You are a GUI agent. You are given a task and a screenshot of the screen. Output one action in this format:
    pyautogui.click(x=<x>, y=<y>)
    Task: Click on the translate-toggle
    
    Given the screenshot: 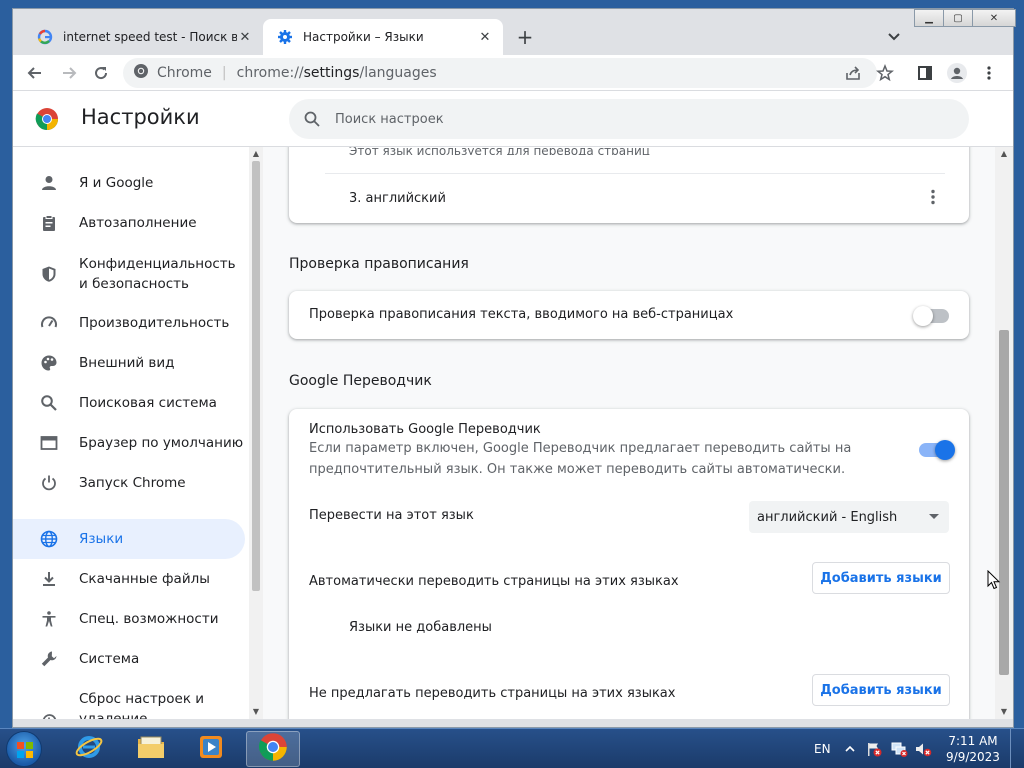 What is the action you would take?
    pyautogui.click(x=937, y=450)
    